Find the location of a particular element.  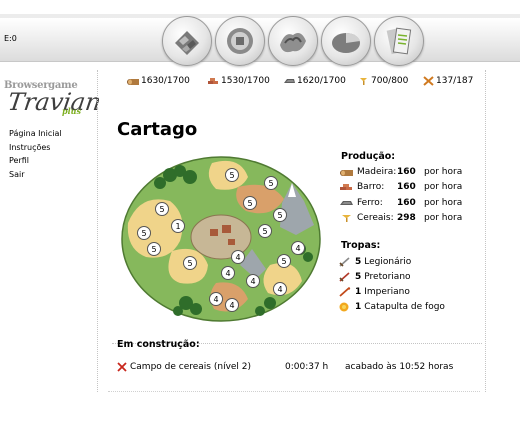

nav-village-overview-button is located at coordinates (187, 41).